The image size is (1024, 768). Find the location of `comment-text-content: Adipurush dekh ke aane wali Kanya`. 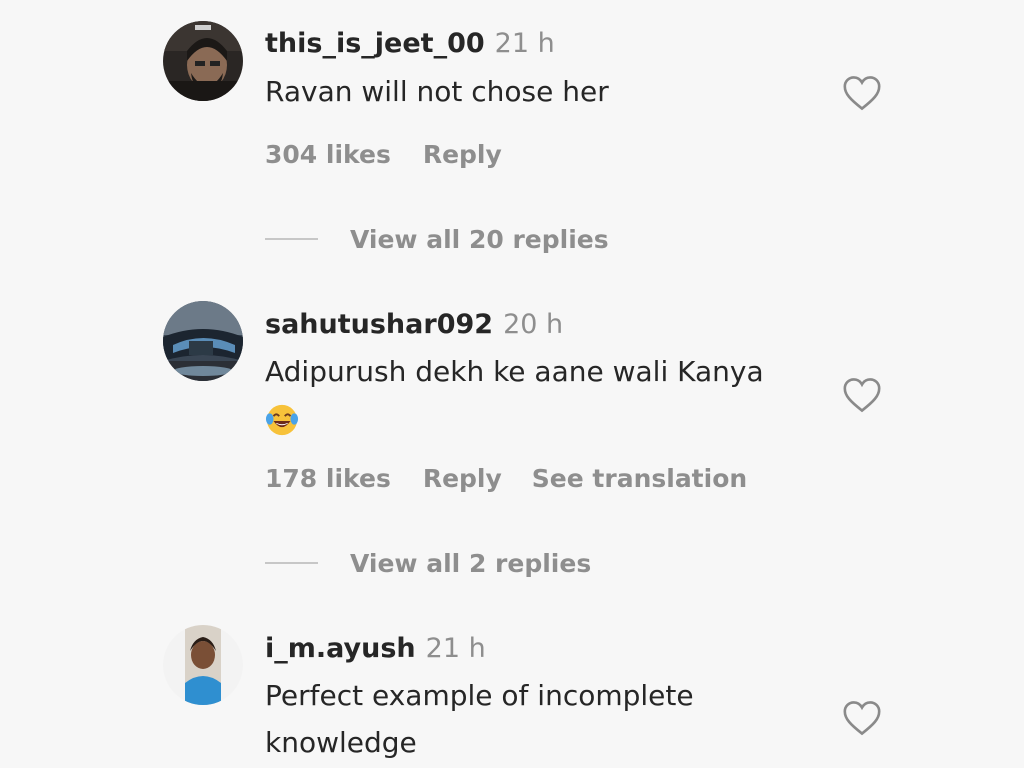

comment-text-content: Adipurush dekh ke aane wali Kanya is located at coordinates (514, 371).